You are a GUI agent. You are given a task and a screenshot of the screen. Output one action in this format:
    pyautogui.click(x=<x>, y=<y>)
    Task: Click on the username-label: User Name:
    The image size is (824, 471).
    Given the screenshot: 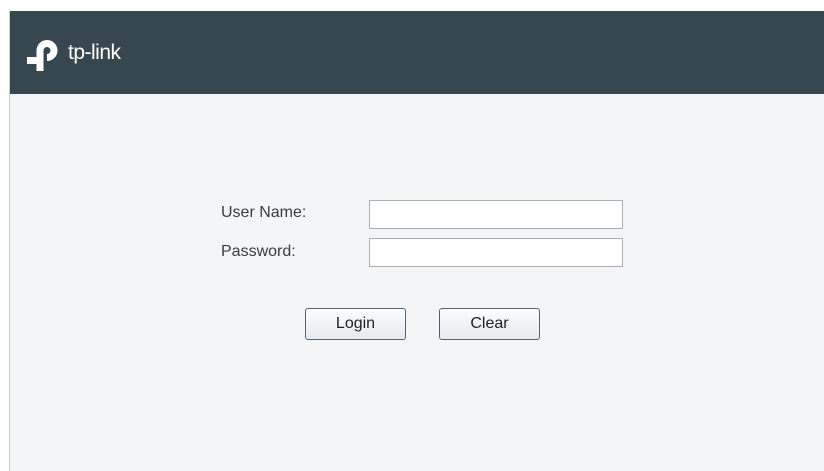 What is the action you would take?
    pyautogui.click(x=264, y=212)
    